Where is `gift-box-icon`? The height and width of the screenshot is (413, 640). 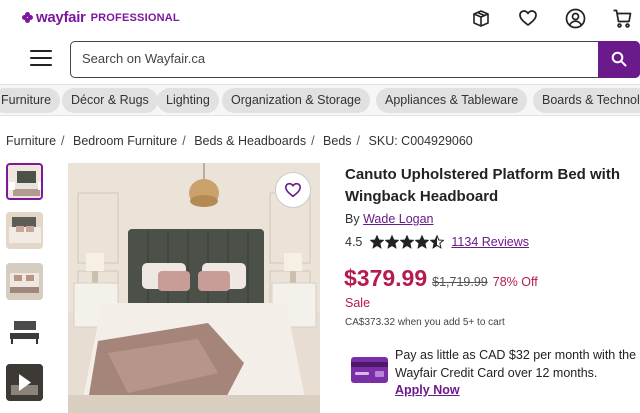
gift-box-icon is located at coordinates (481, 18).